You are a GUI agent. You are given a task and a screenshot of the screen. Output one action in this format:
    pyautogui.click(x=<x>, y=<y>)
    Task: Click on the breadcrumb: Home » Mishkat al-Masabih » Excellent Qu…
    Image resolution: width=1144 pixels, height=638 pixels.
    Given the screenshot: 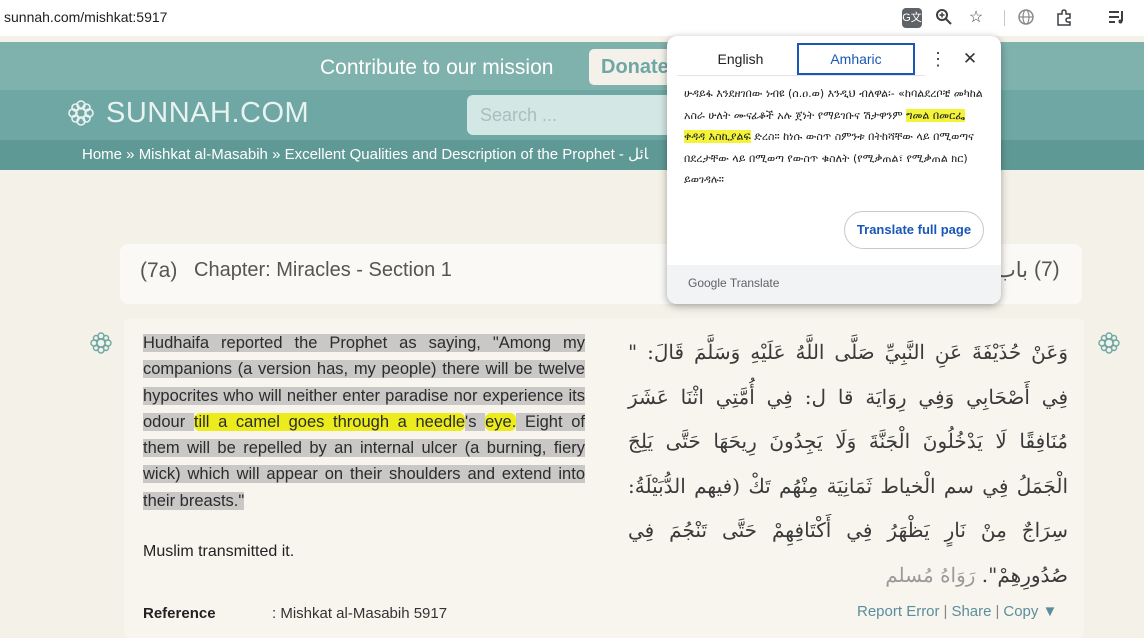 What is the action you would take?
    pyautogui.click(x=365, y=154)
    